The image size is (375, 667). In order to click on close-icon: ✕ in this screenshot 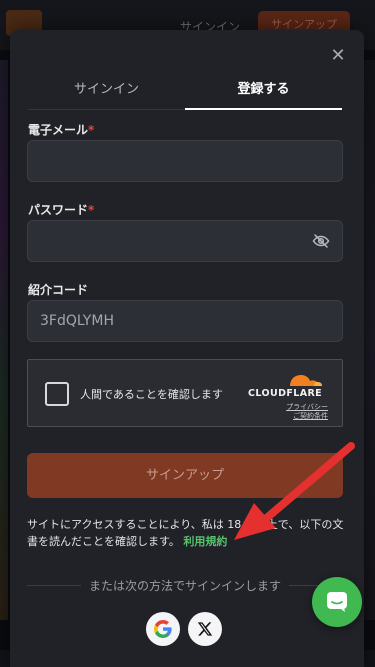, I will do `click(338, 56)`.